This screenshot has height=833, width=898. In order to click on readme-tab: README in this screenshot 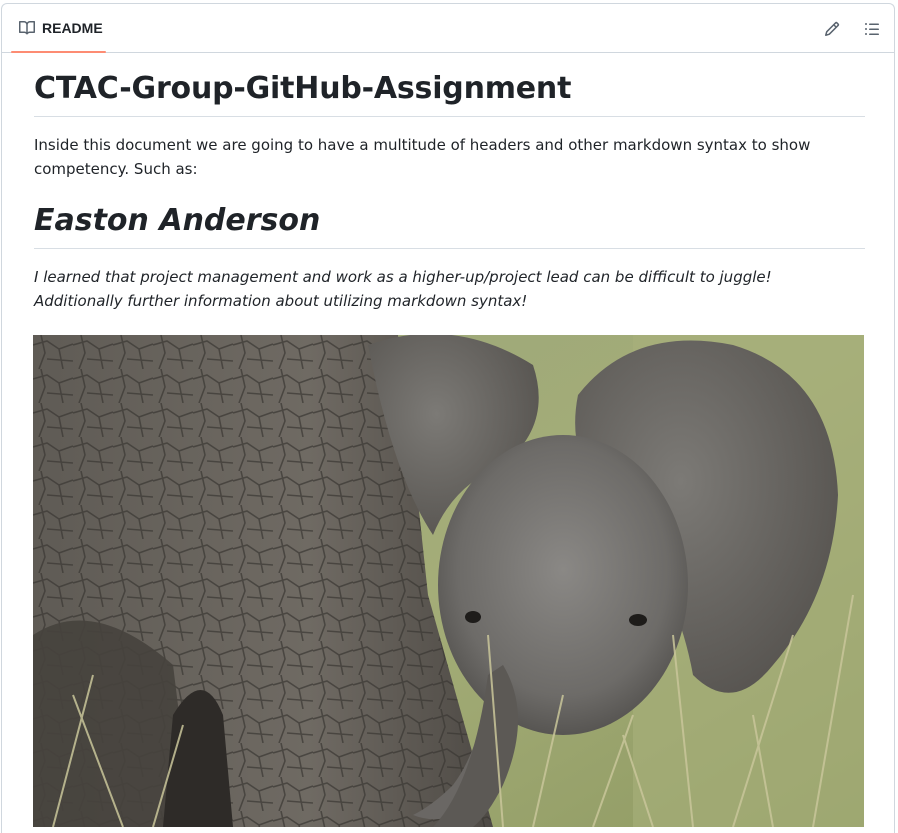, I will do `click(58, 28)`.